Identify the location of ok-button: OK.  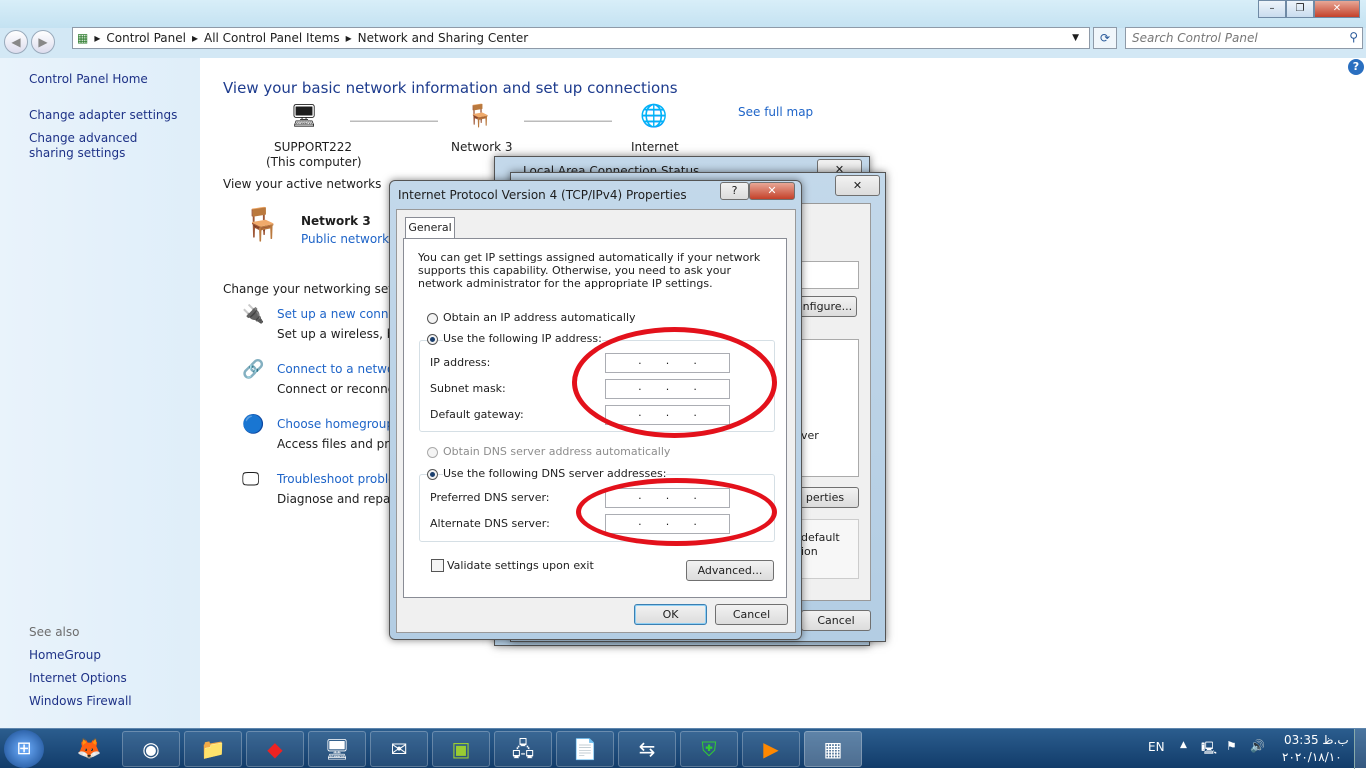
(670, 614).